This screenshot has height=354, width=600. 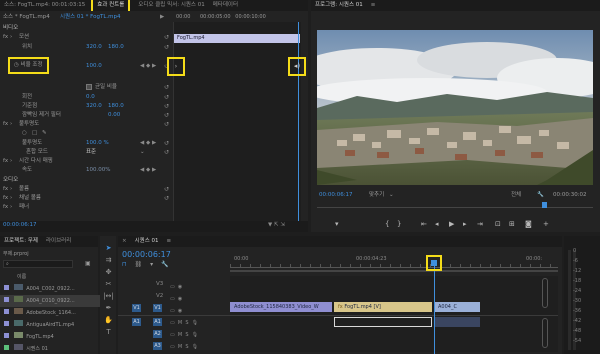 I want to click on opacity-reset-icon: ↺, so click(x=166, y=124).